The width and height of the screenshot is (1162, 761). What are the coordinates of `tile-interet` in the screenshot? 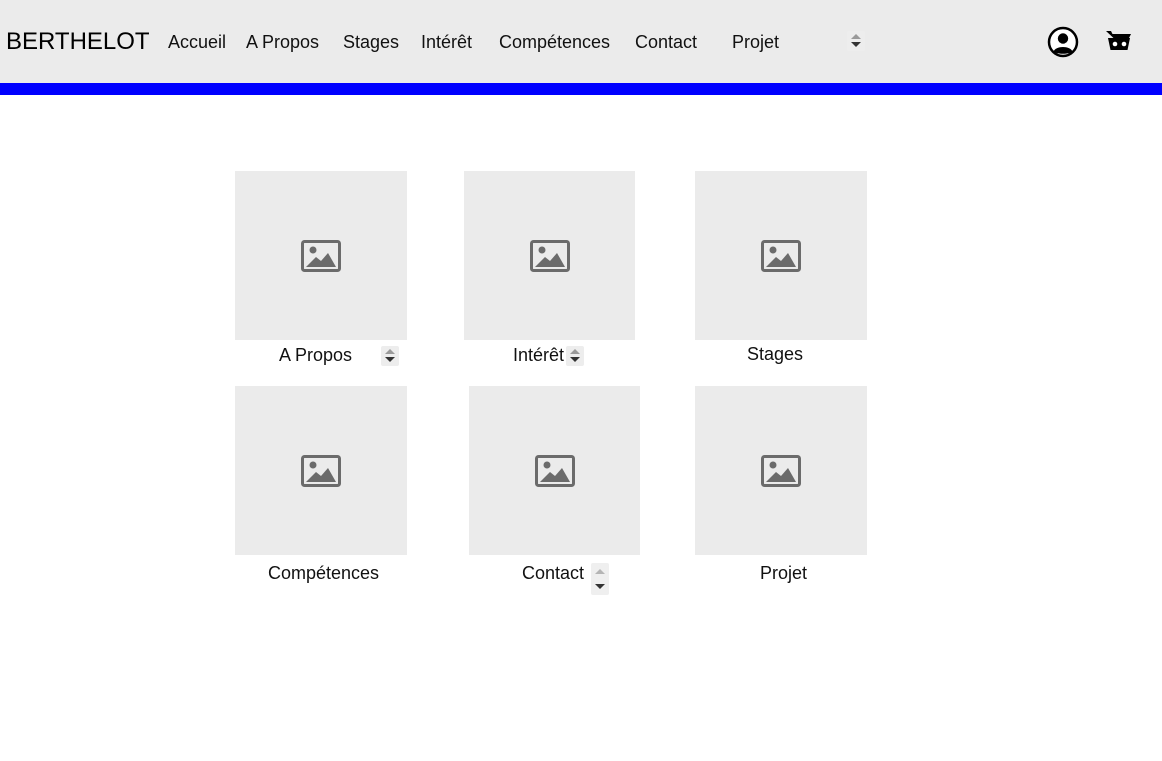 It's located at (549, 255).